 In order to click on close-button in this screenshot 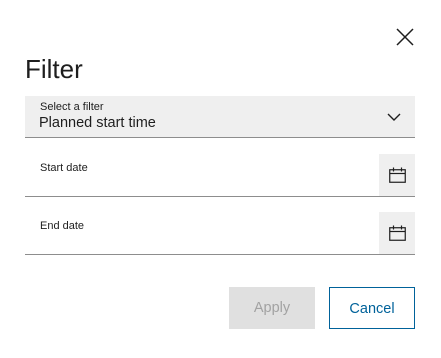, I will do `click(405, 37)`.